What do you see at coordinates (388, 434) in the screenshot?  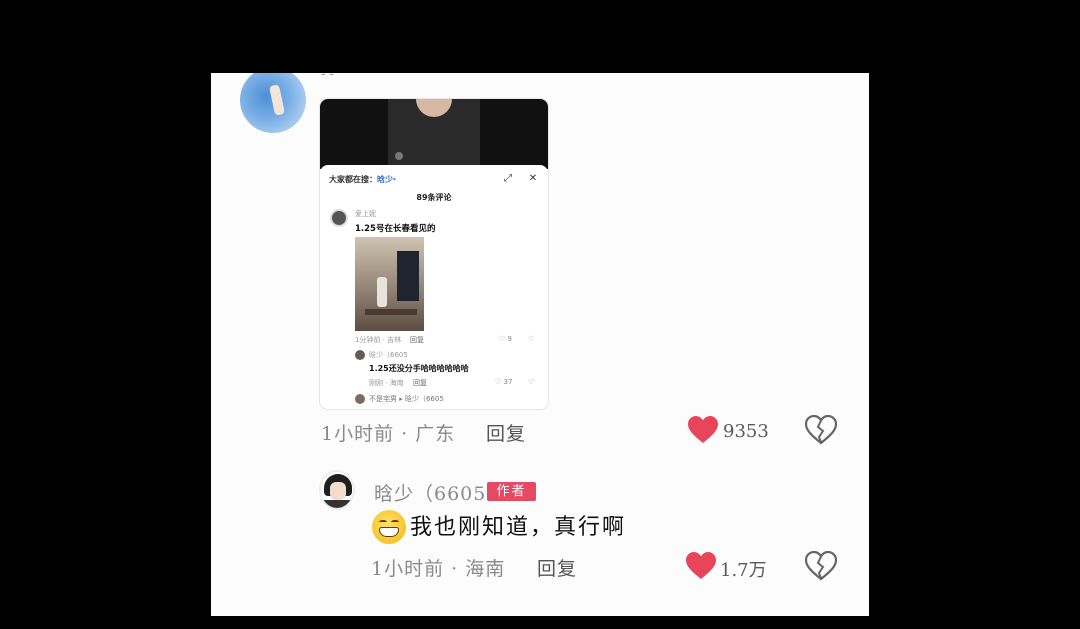 I see `comment-meta: 1小时前 · 广东` at bounding box center [388, 434].